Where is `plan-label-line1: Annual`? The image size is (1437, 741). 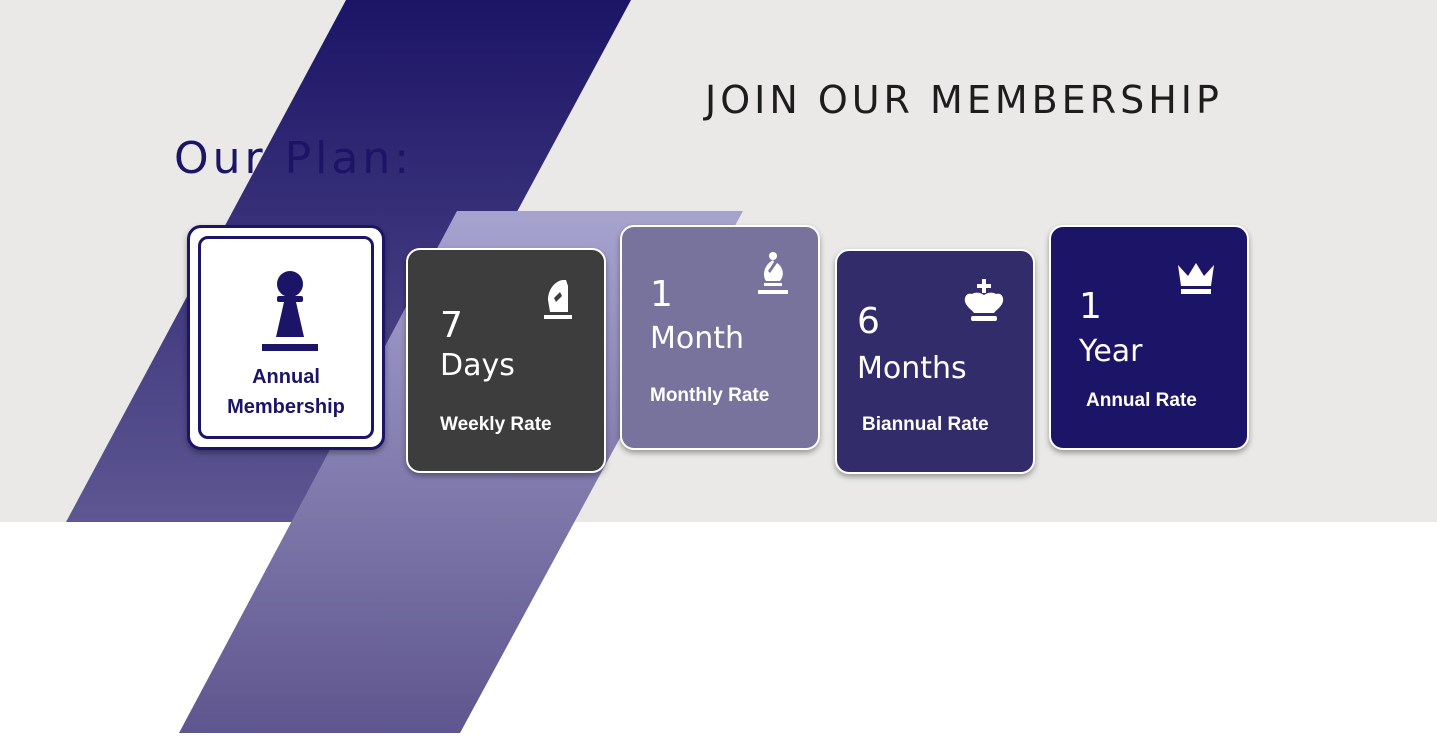
plan-label-line1: Annual is located at coordinates (286, 377).